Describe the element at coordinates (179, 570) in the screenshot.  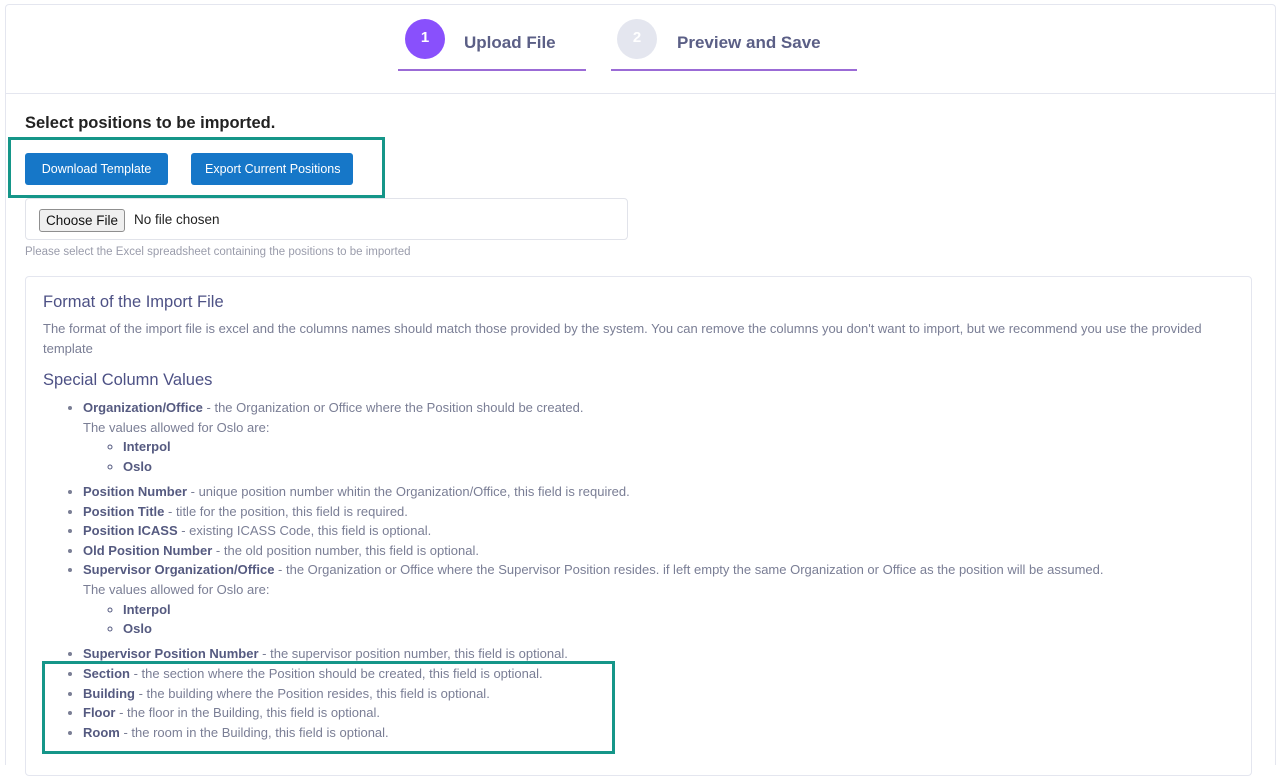
I see `column-name: Supervisor Organization/Office` at that location.